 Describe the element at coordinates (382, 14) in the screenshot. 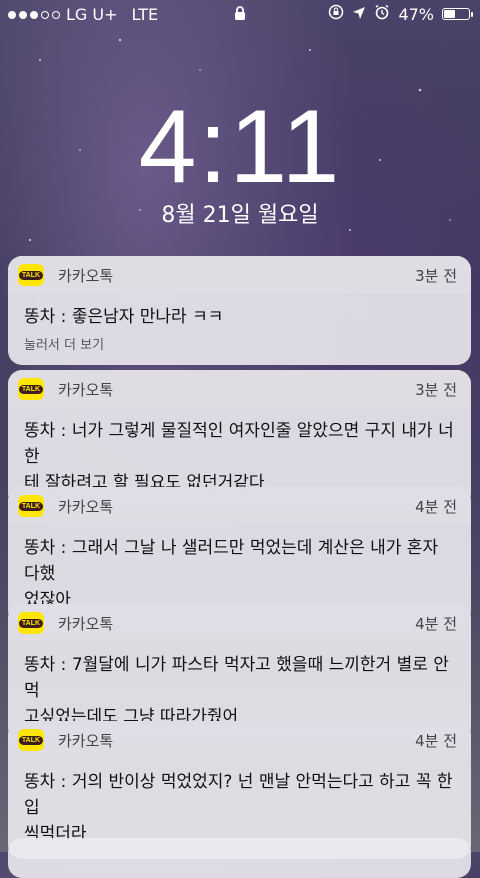

I see `alarm-icon` at that location.